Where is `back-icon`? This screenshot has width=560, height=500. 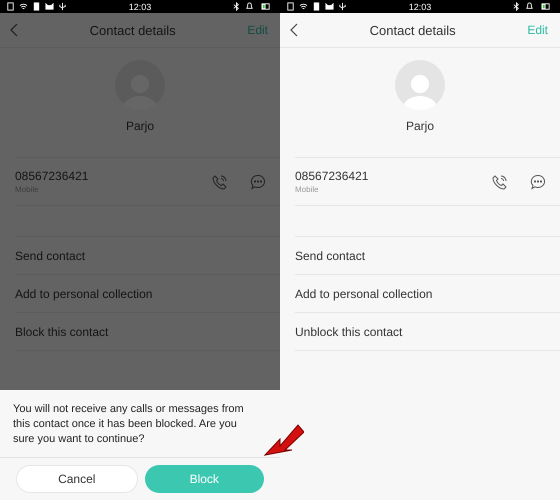 back-icon is located at coordinates (294, 30).